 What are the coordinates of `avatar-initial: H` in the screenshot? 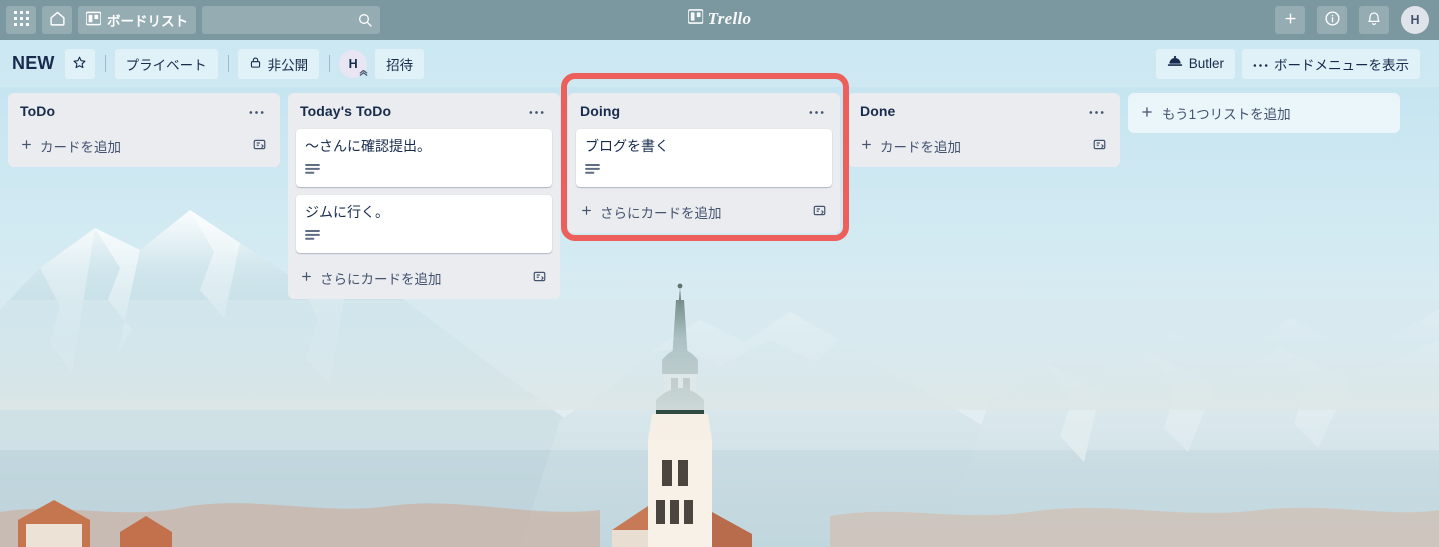 It's located at (1415, 20).